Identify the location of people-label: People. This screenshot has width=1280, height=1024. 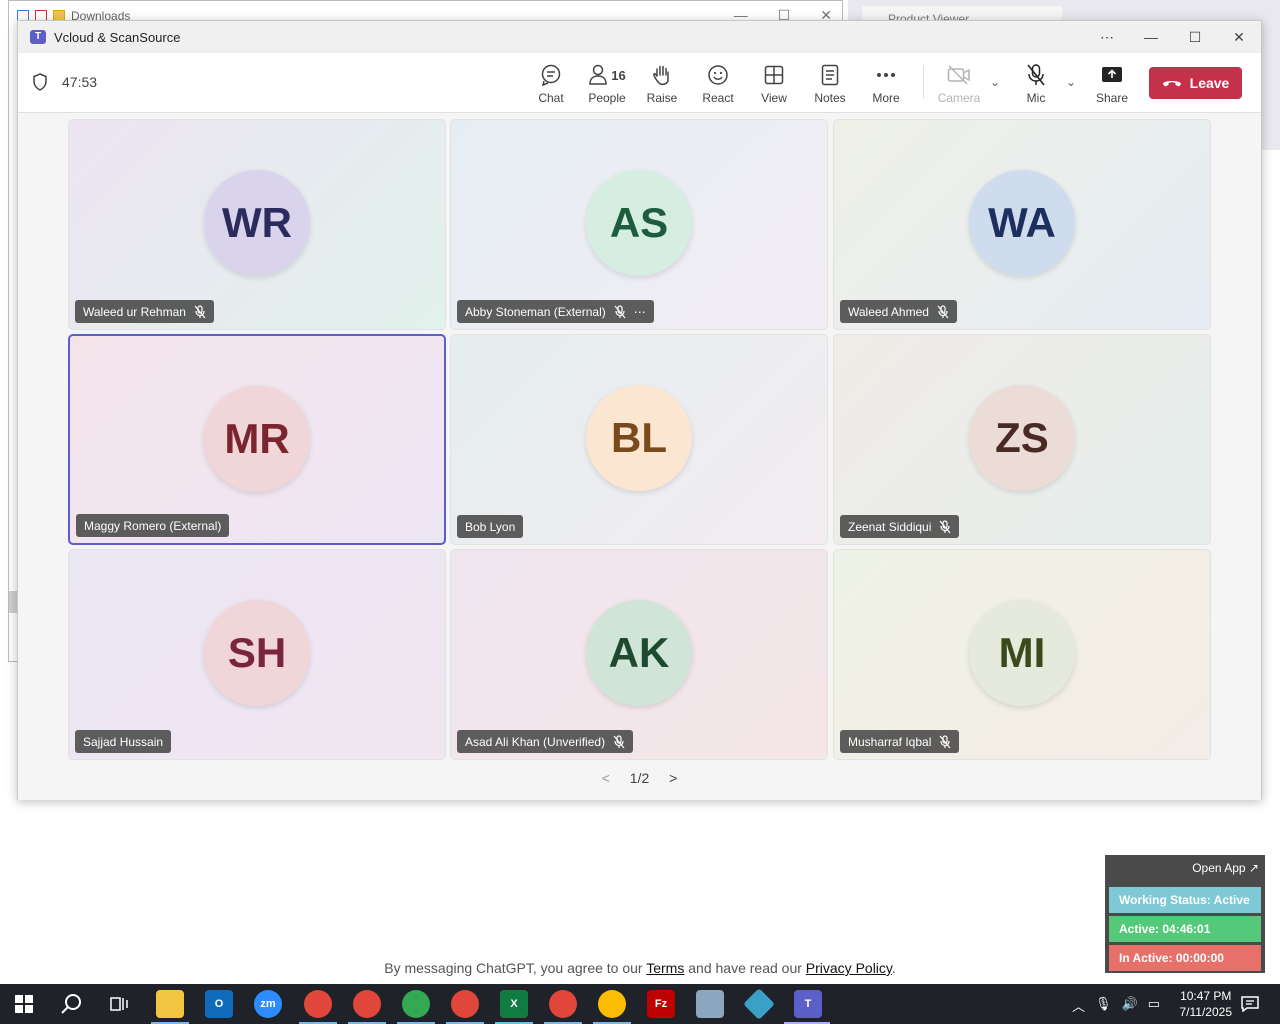
(607, 98).